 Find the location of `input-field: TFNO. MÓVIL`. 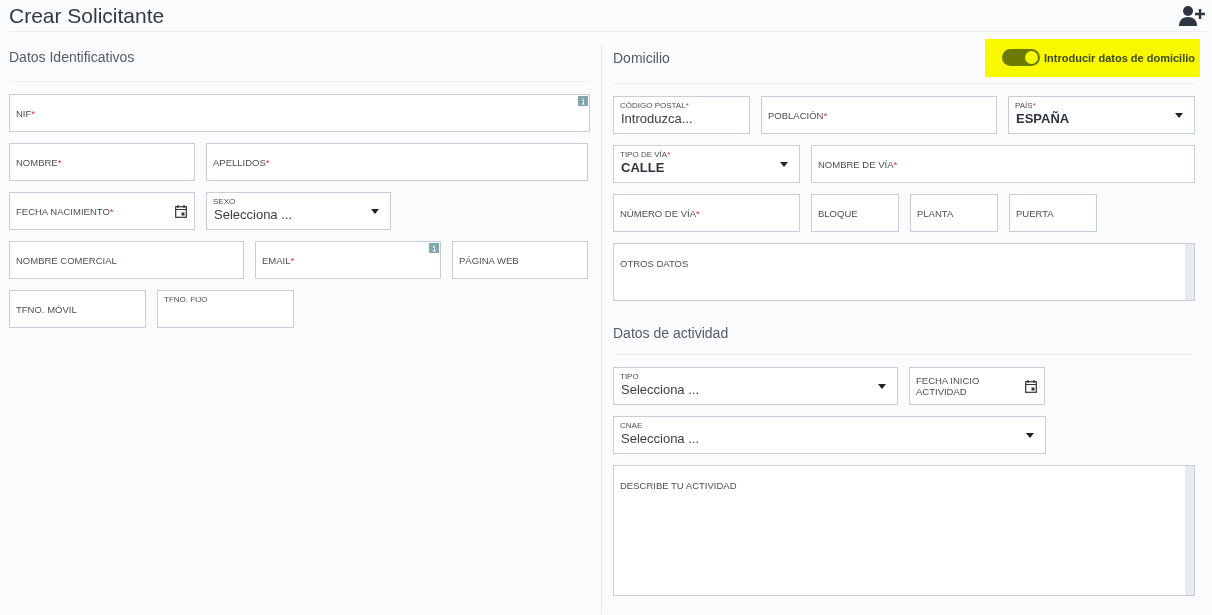

input-field: TFNO. MÓVIL is located at coordinates (77, 309).